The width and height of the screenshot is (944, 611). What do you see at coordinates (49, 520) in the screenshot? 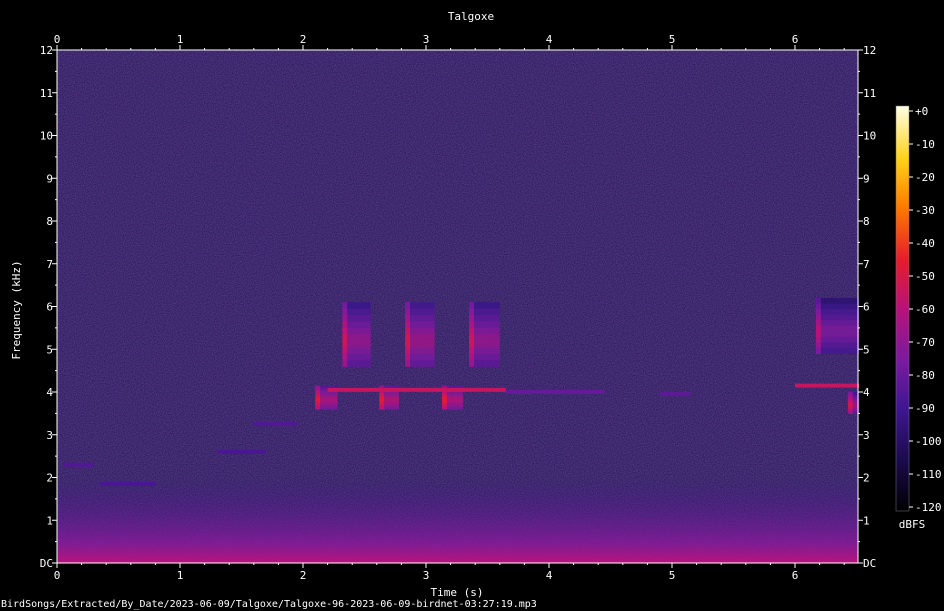
I see `y-tick-label: 1` at bounding box center [49, 520].